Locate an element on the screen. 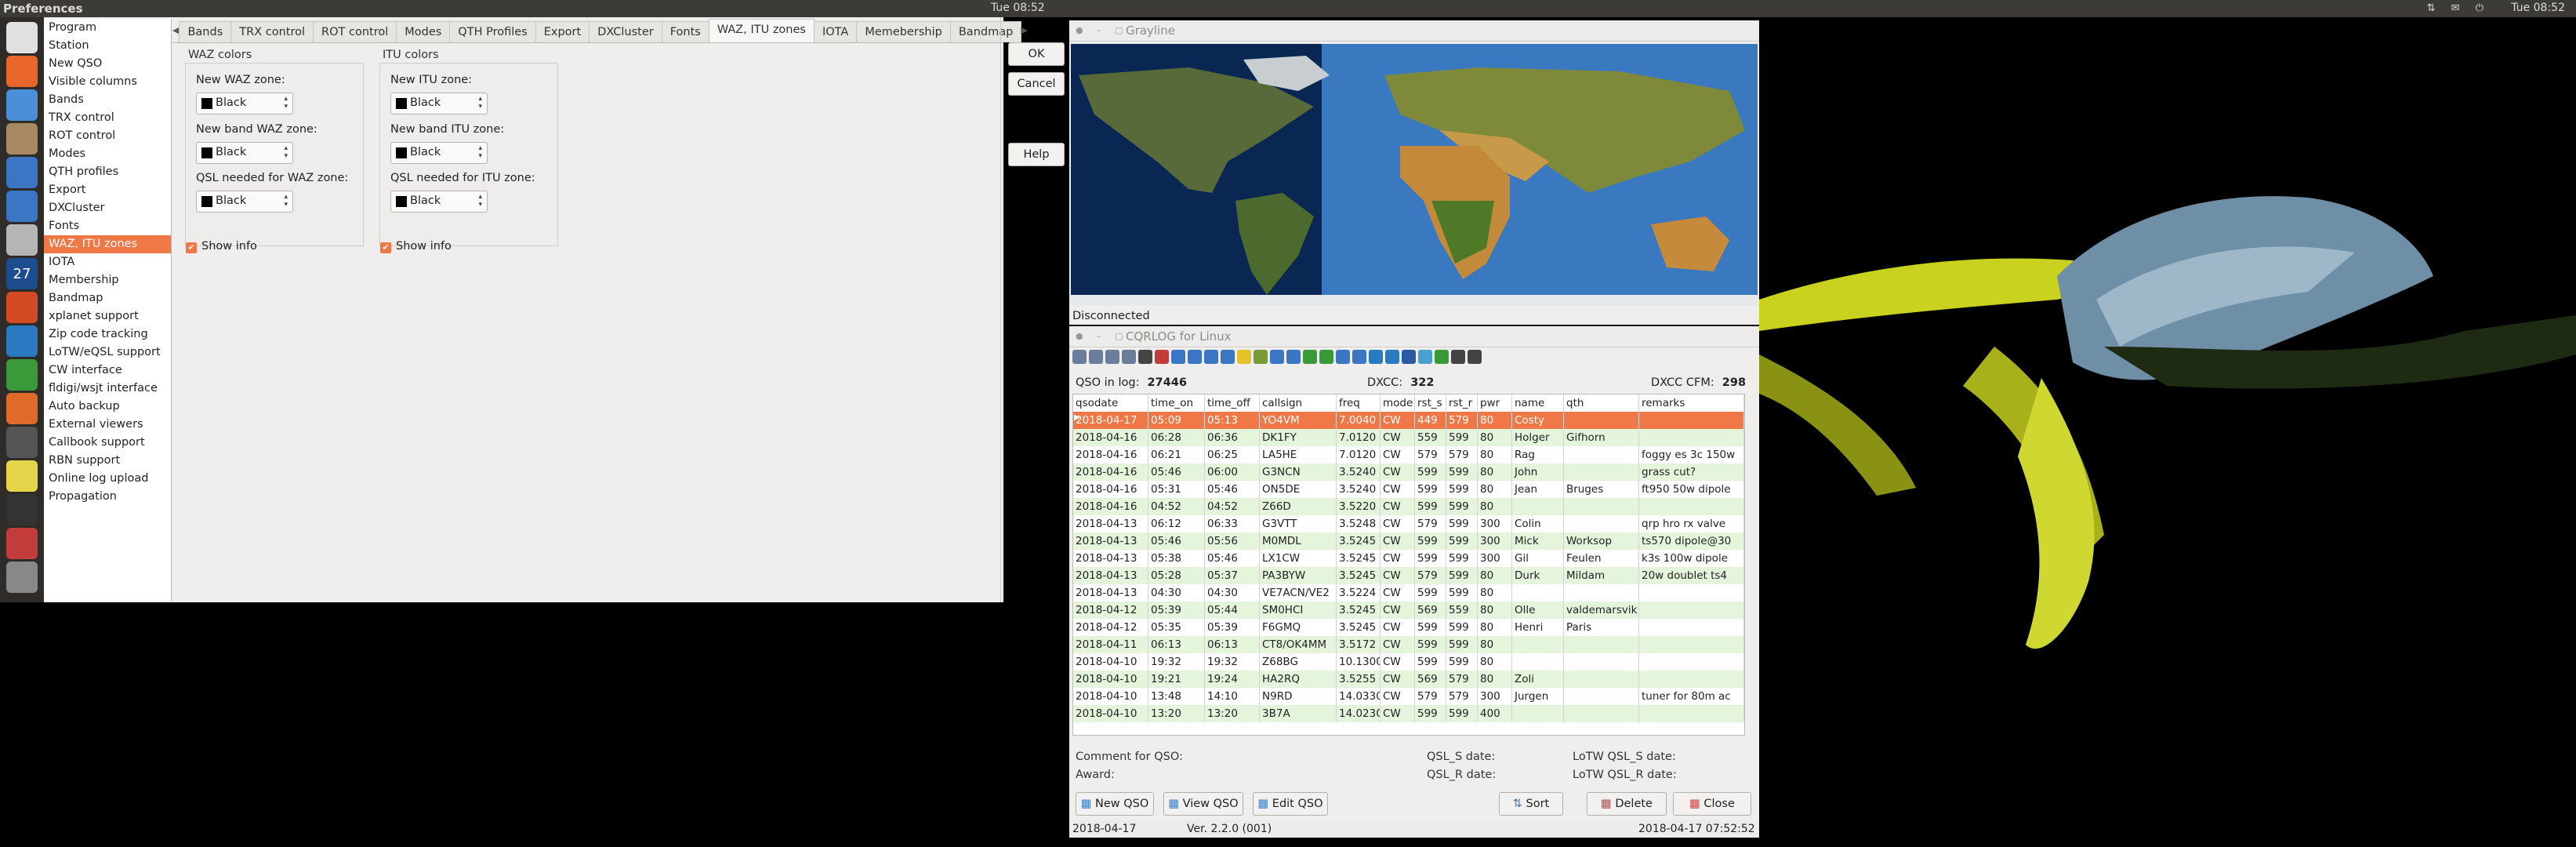 This screenshot has height=847, width=2576. column-header: time_on is located at coordinates (1177, 403).